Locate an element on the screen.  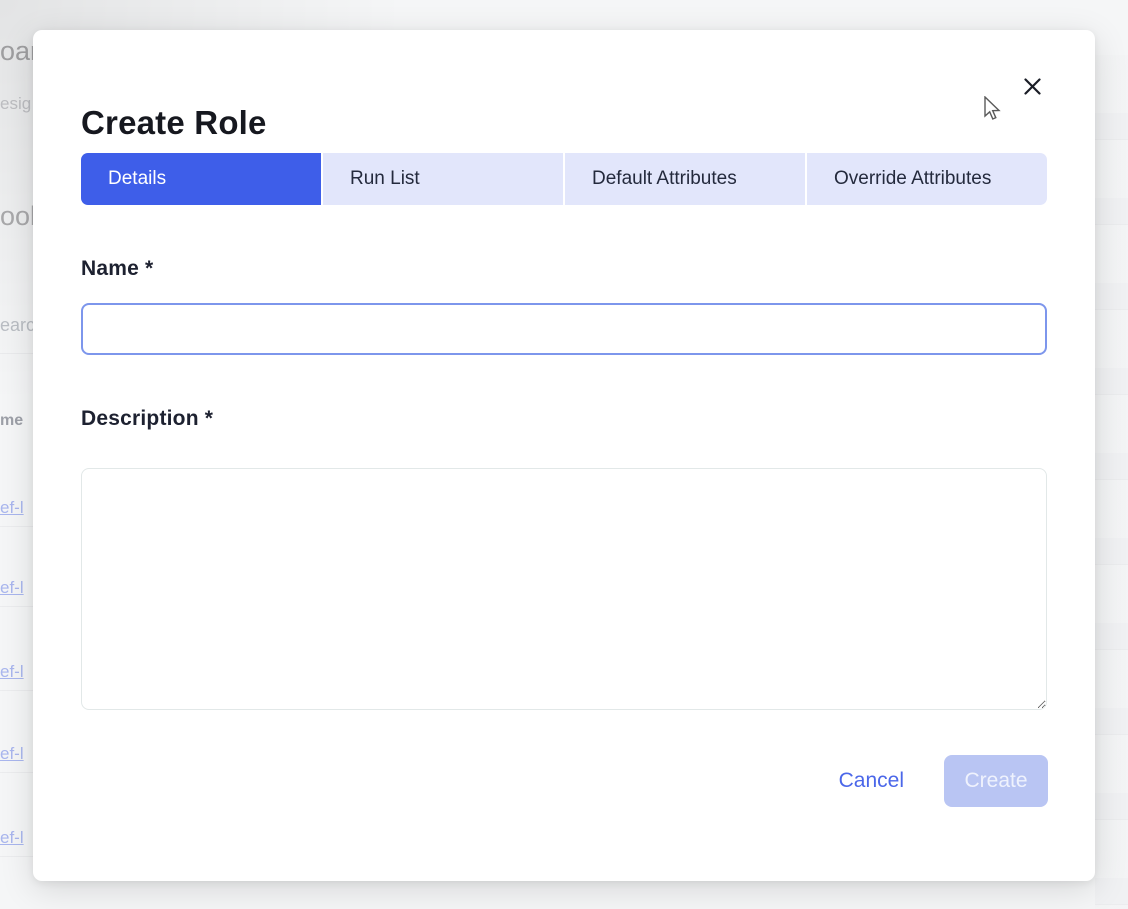
modal-footer: Cancel Create is located at coordinates (943, 781).